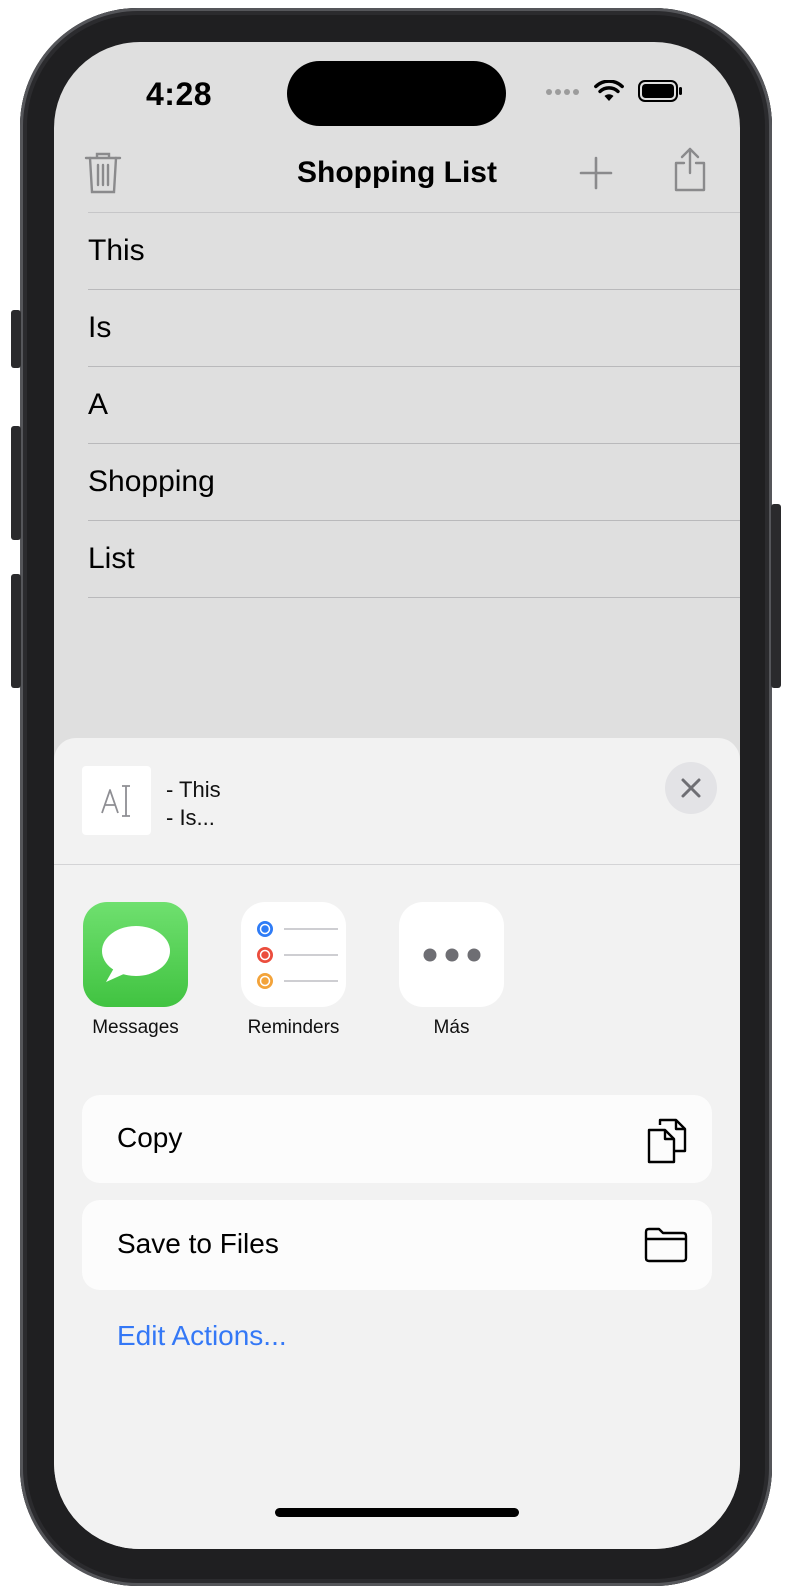  What do you see at coordinates (16, 631) in the screenshot?
I see `volume-down-button` at bounding box center [16, 631].